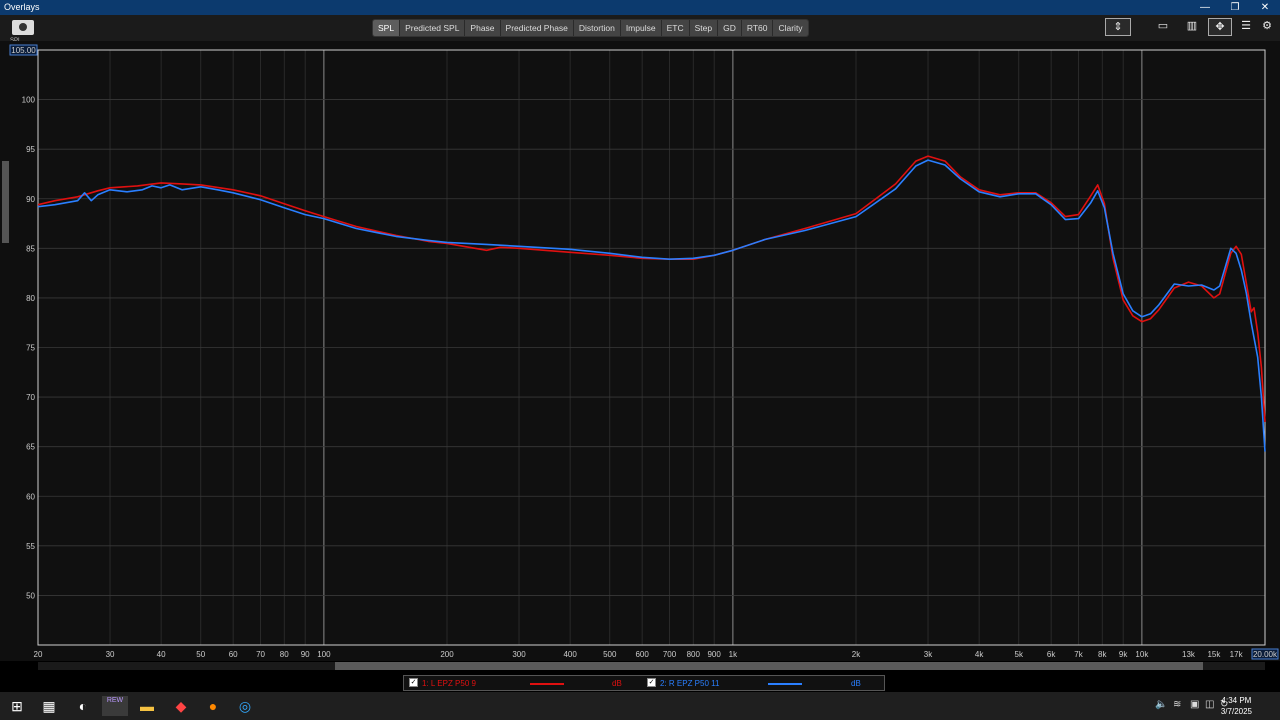 This screenshot has width=1280, height=720. What do you see at coordinates (30, 248) in the screenshot?
I see `y-tick-label: 85` at bounding box center [30, 248].